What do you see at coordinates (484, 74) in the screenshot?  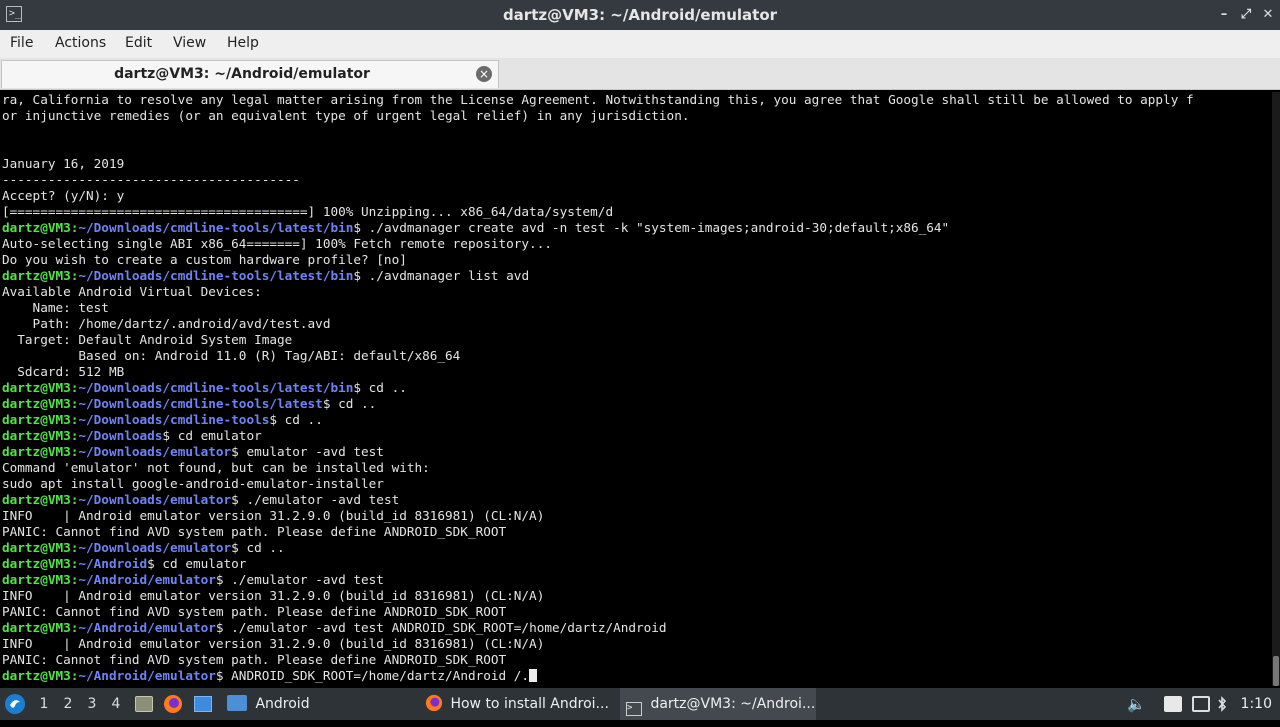 I see `tab-close-icon: ×` at bounding box center [484, 74].